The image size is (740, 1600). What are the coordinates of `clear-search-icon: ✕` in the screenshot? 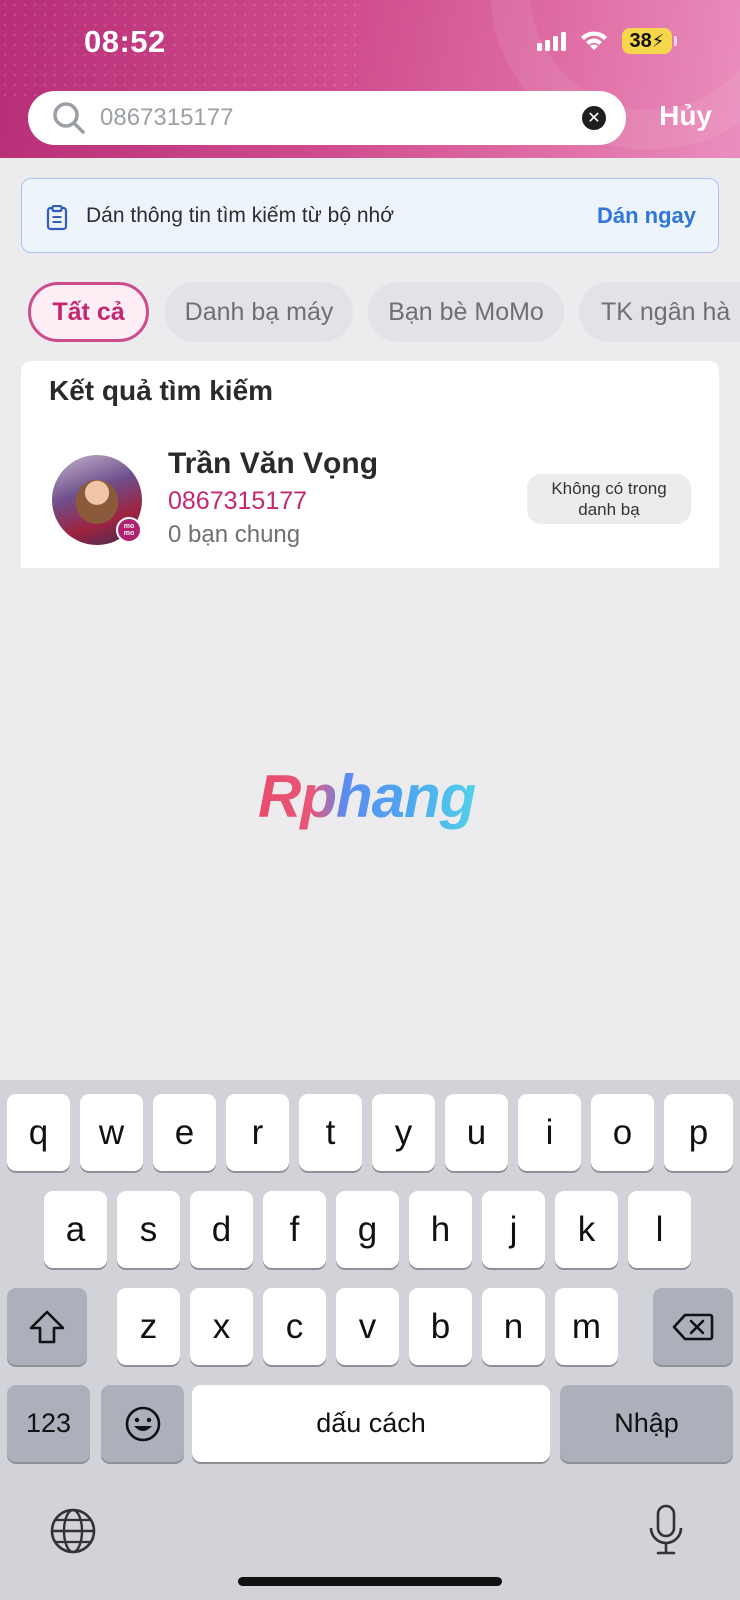 It's located at (594, 118).